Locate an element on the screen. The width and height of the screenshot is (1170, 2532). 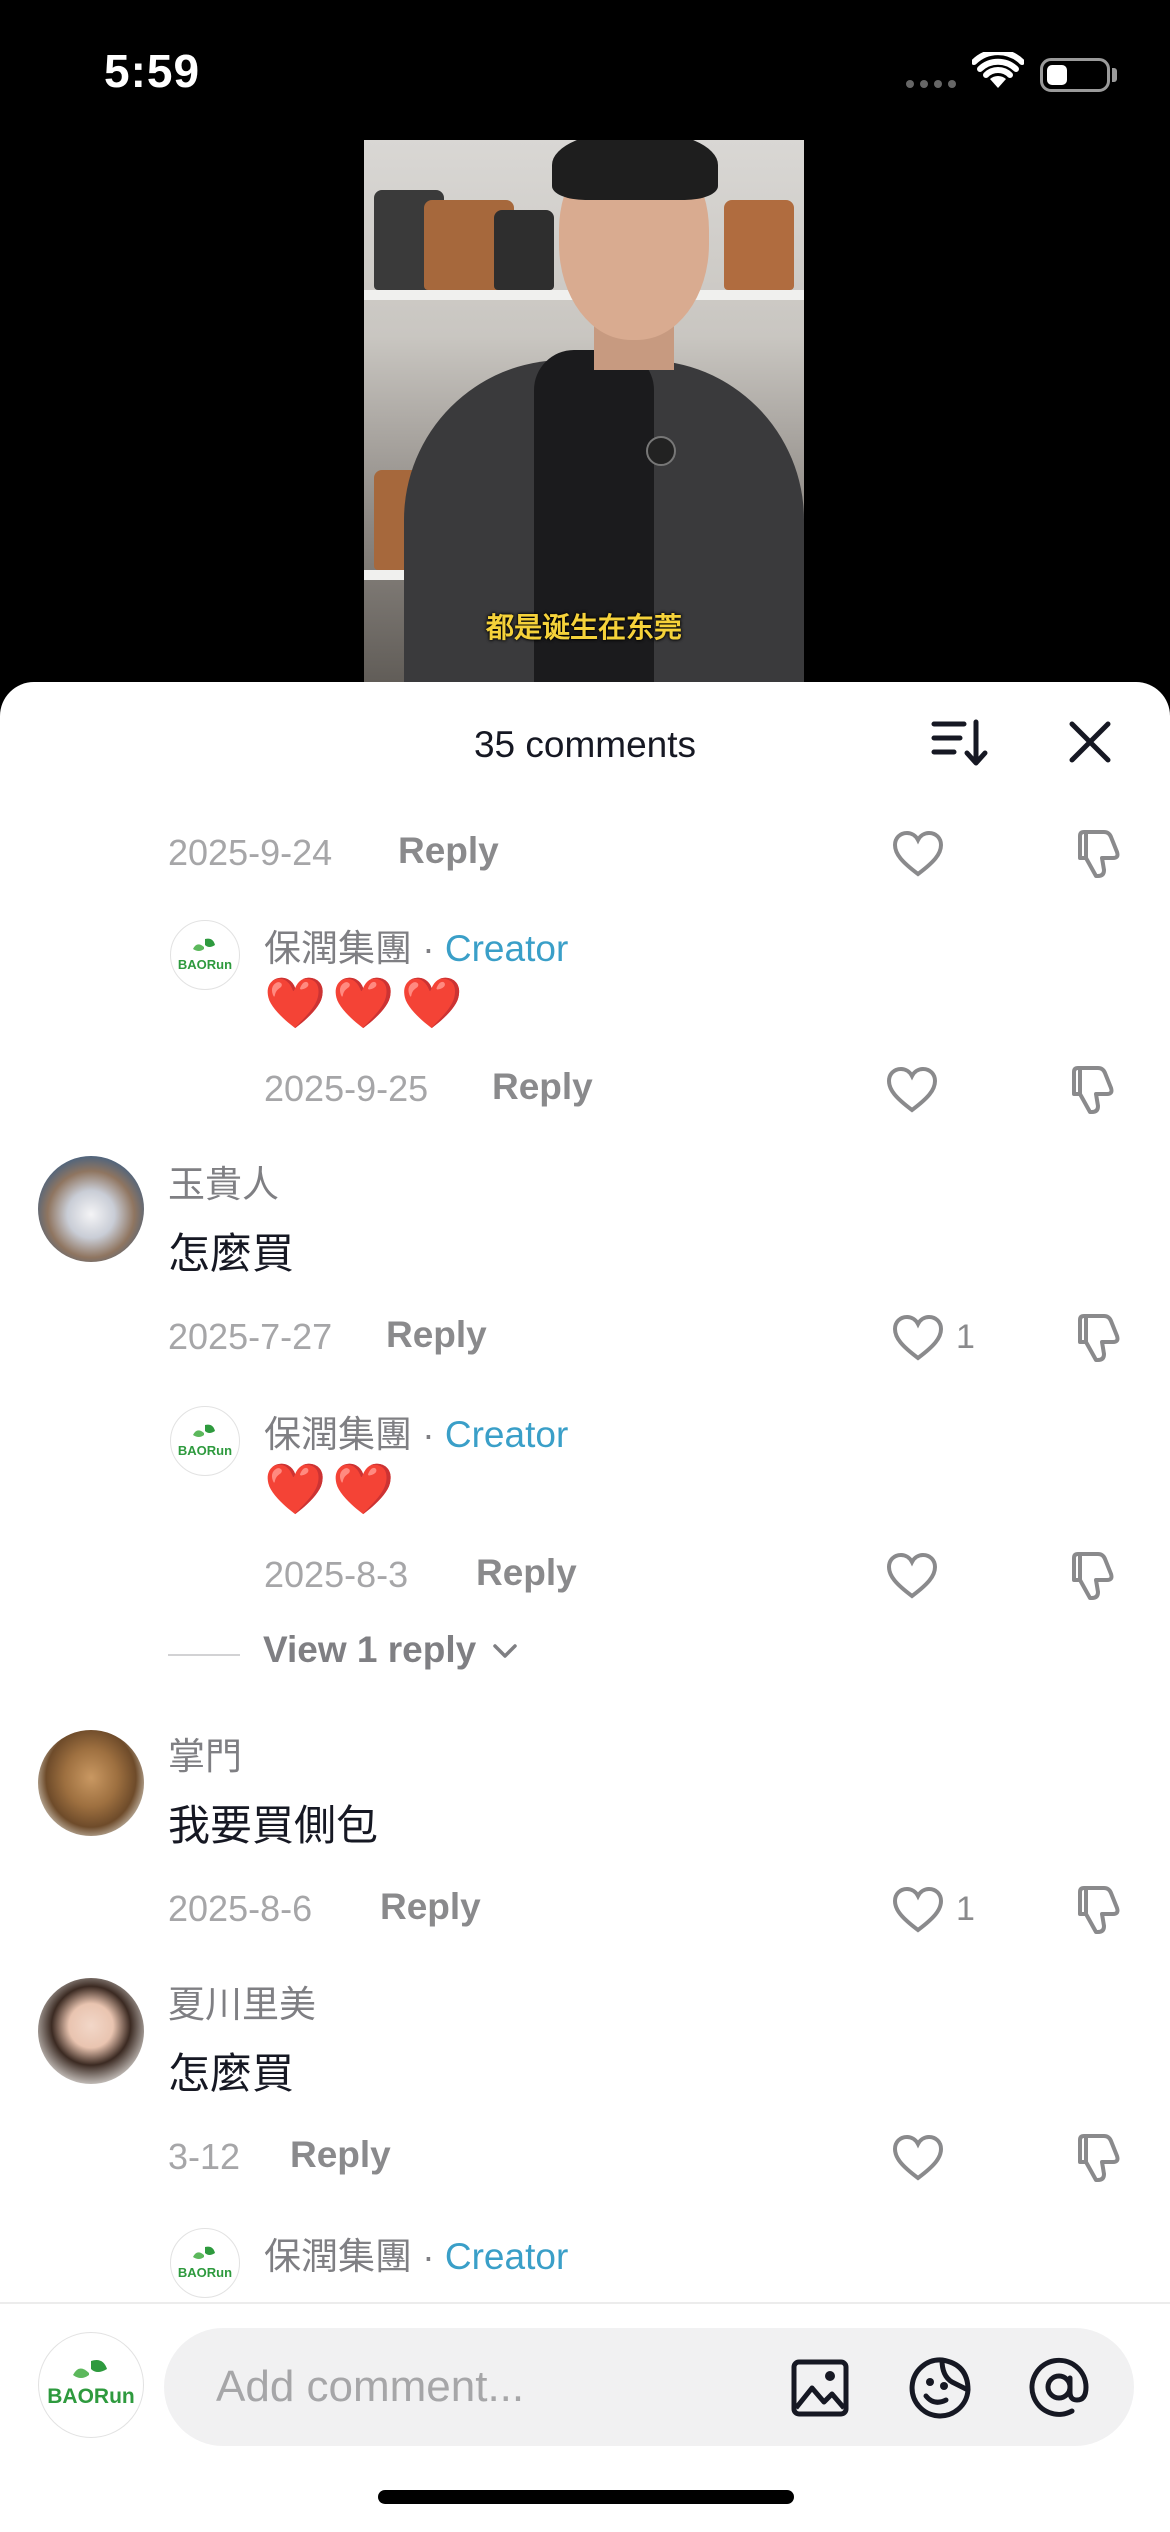
comment-composer is located at coordinates (649, 2387).